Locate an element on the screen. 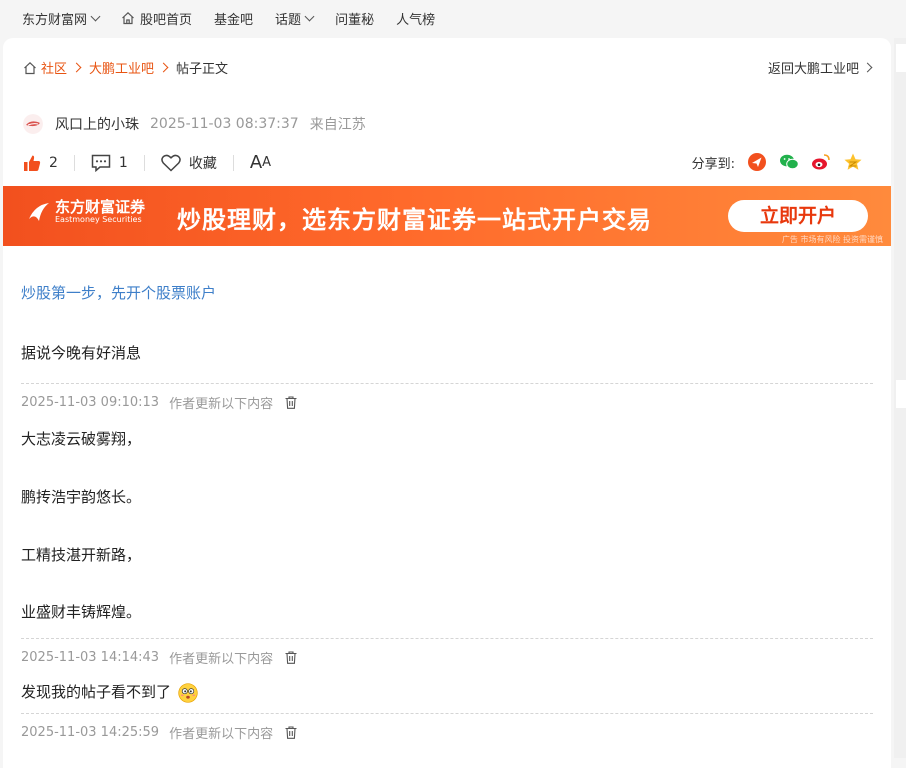 The width and height of the screenshot is (906, 768). nav-ask-secretary-label: 问董秘 is located at coordinates (355, 20).